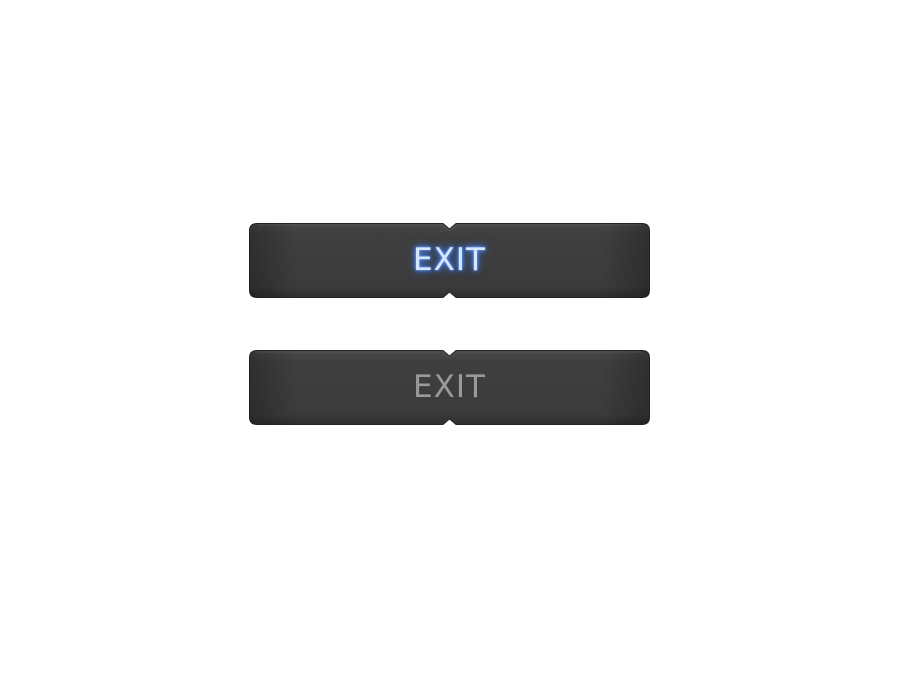 Image resolution: width=900 pixels, height=700 pixels. I want to click on exit-button-hover: EXIT, so click(449, 260).